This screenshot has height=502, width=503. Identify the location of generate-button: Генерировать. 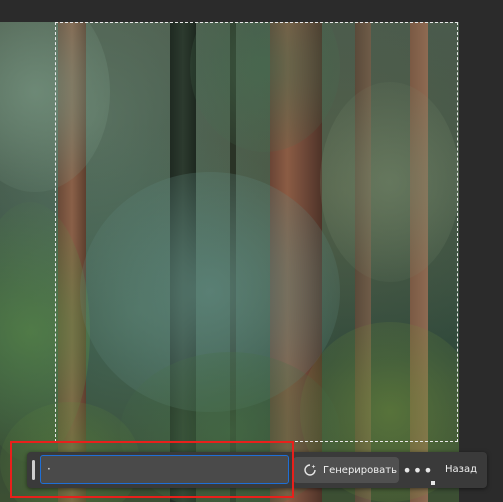
(346, 470).